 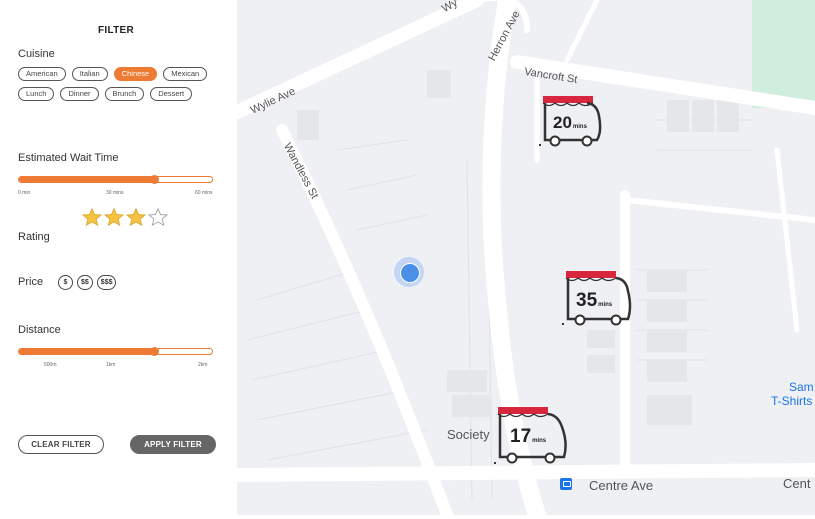 What do you see at coordinates (115, 193) in the screenshot?
I see `wait-time-tick-1: 30 mins` at bounding box center [115, 193].